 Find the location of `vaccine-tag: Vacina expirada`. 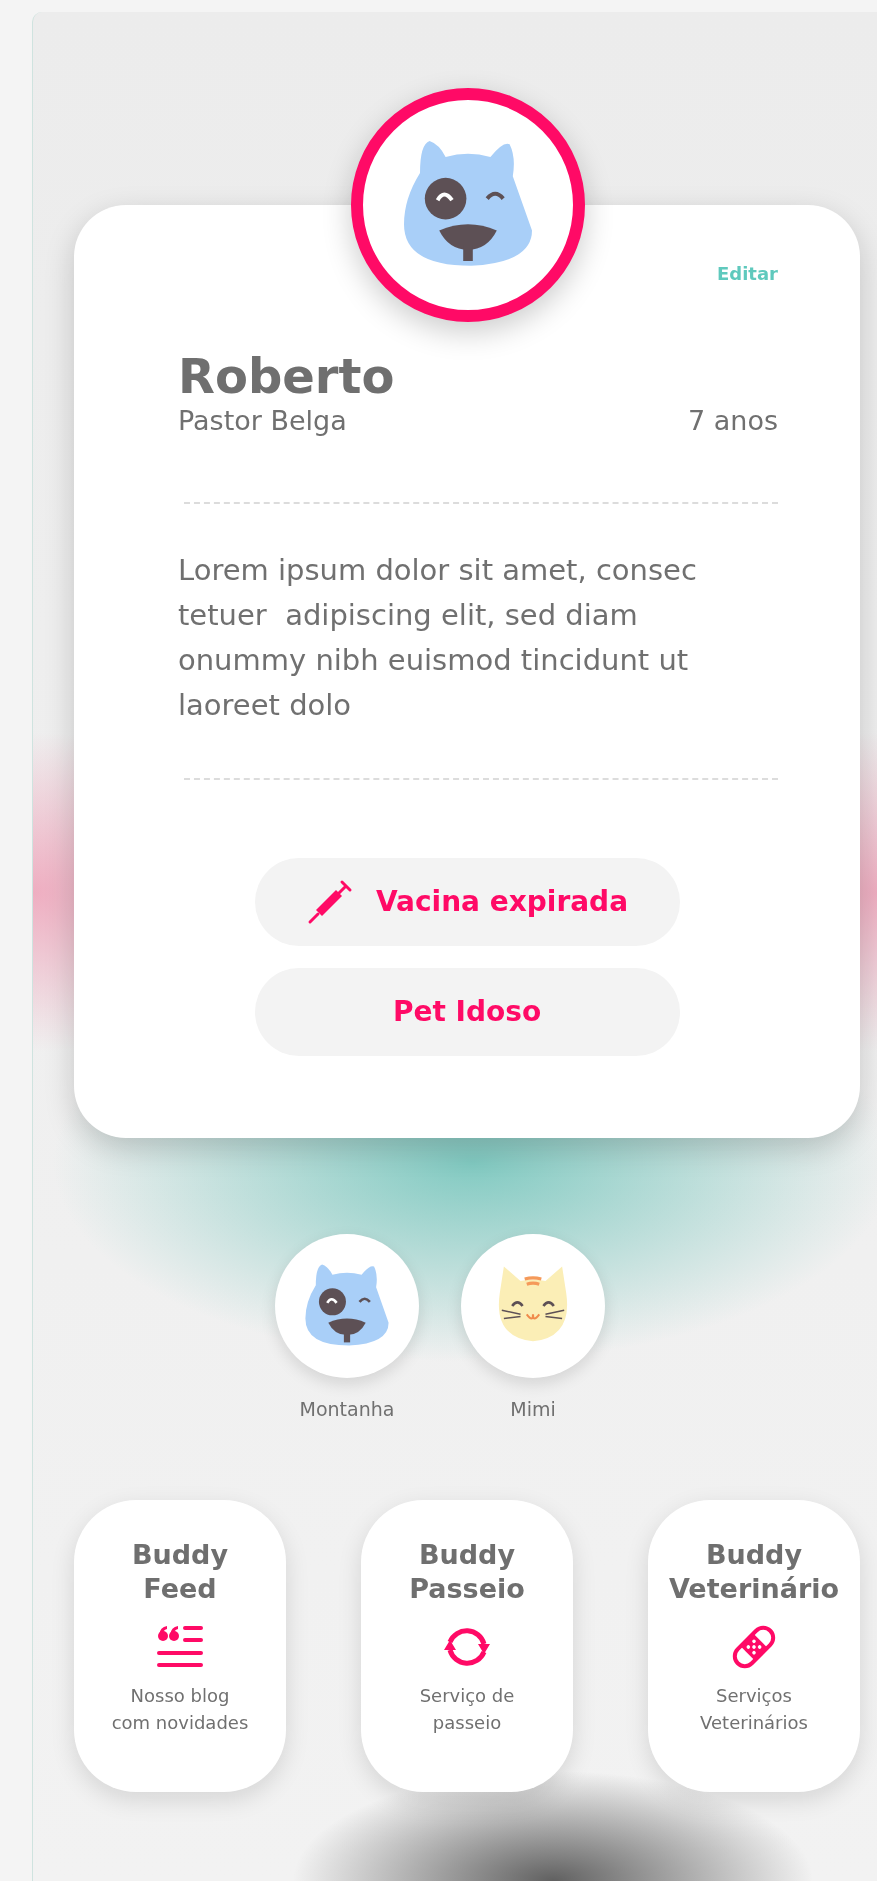

vaccine-tag: Vacina expirada is located at coordinates (467, 901).